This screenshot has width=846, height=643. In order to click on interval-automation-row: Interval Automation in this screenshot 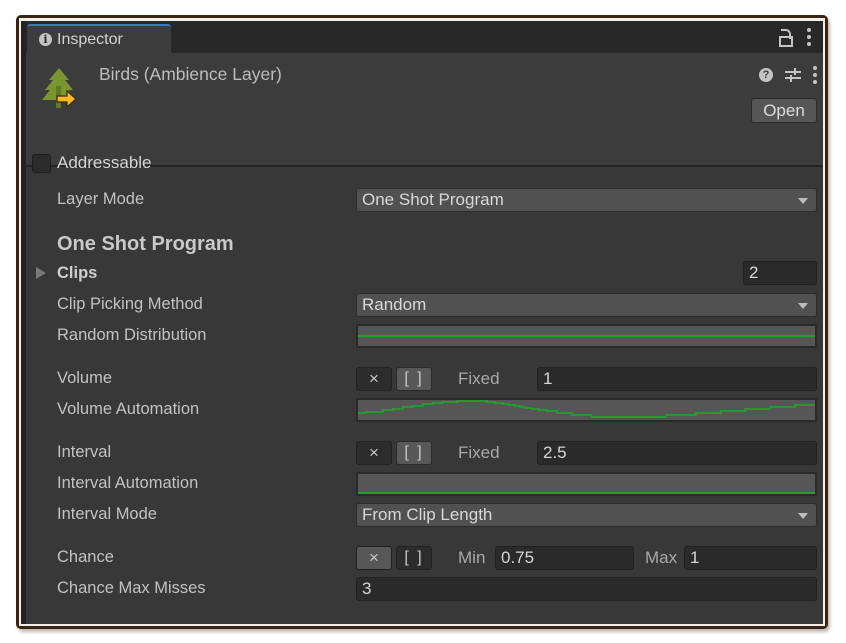, I will do `click(424, 484)`.